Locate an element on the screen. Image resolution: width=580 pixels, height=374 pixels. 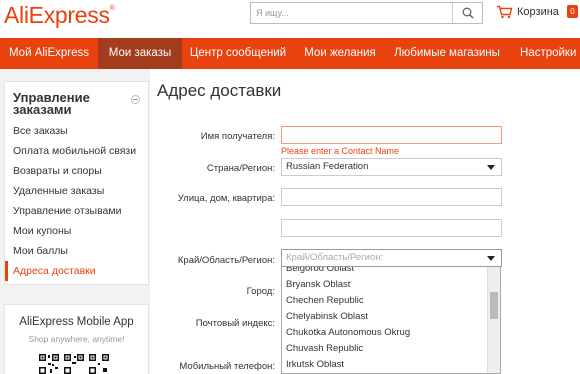
country-select: Russian Federation is located at coordinates (391, 167).